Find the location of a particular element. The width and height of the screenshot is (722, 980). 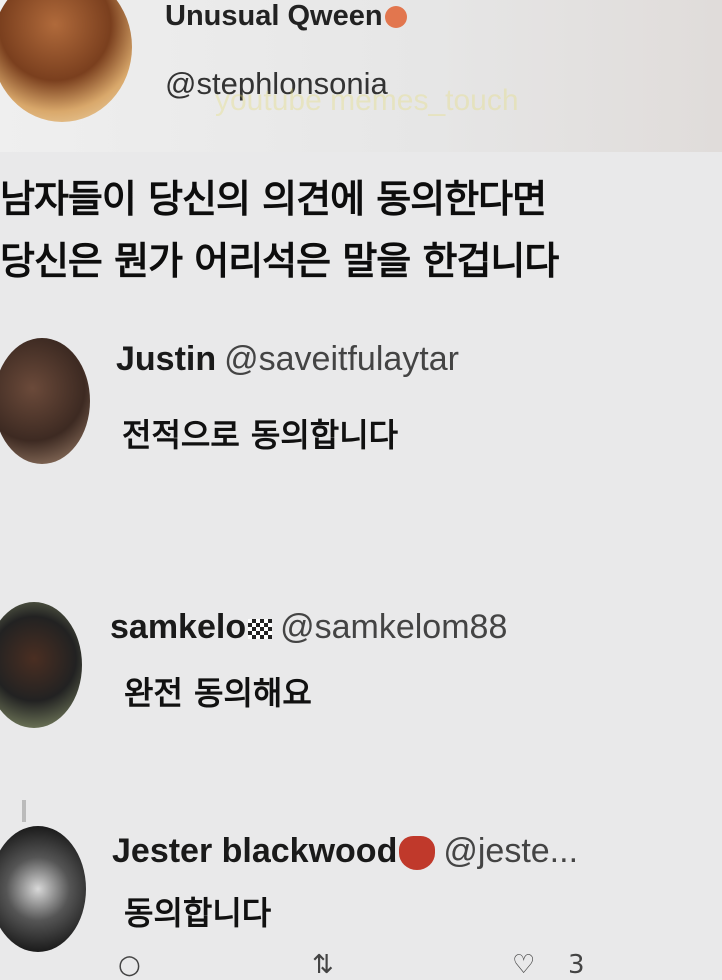

reply-text: 완전 동의해요 is located at coordinates (218, 693).